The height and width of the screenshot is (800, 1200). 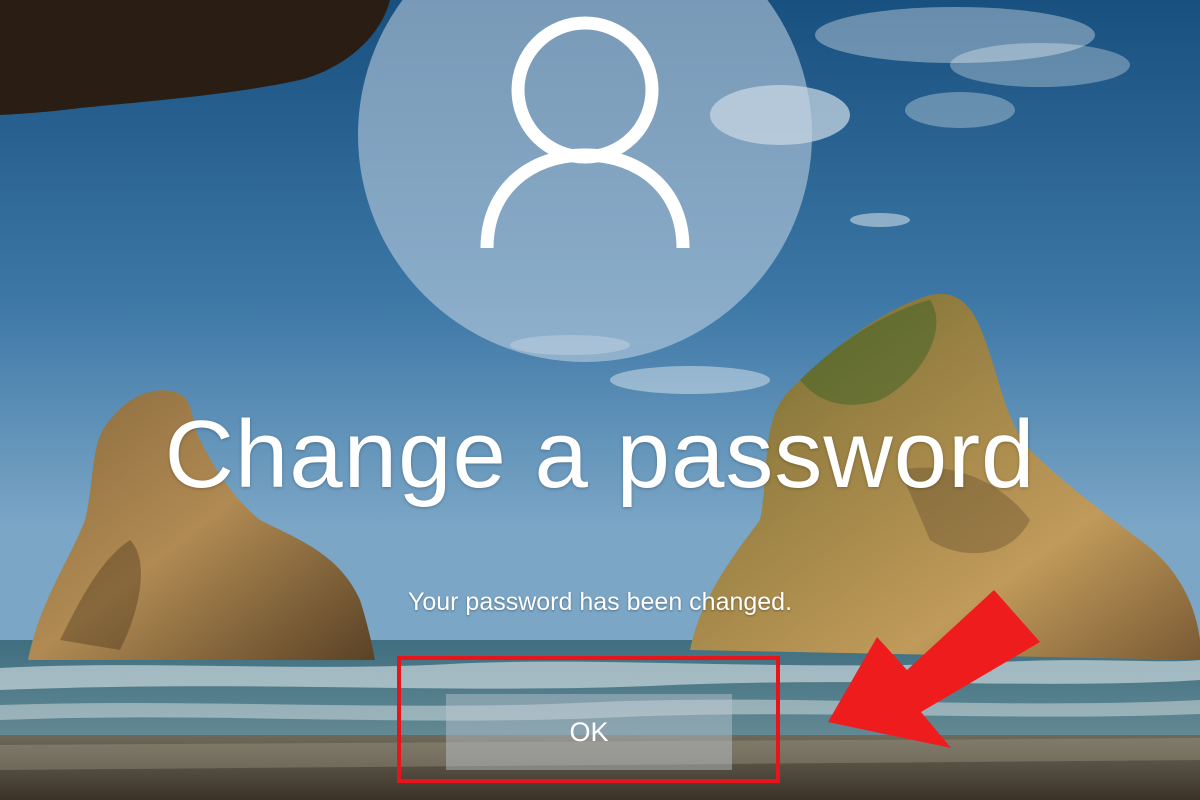 I want to click on ok-button: OK, so click(x=589, y=732).